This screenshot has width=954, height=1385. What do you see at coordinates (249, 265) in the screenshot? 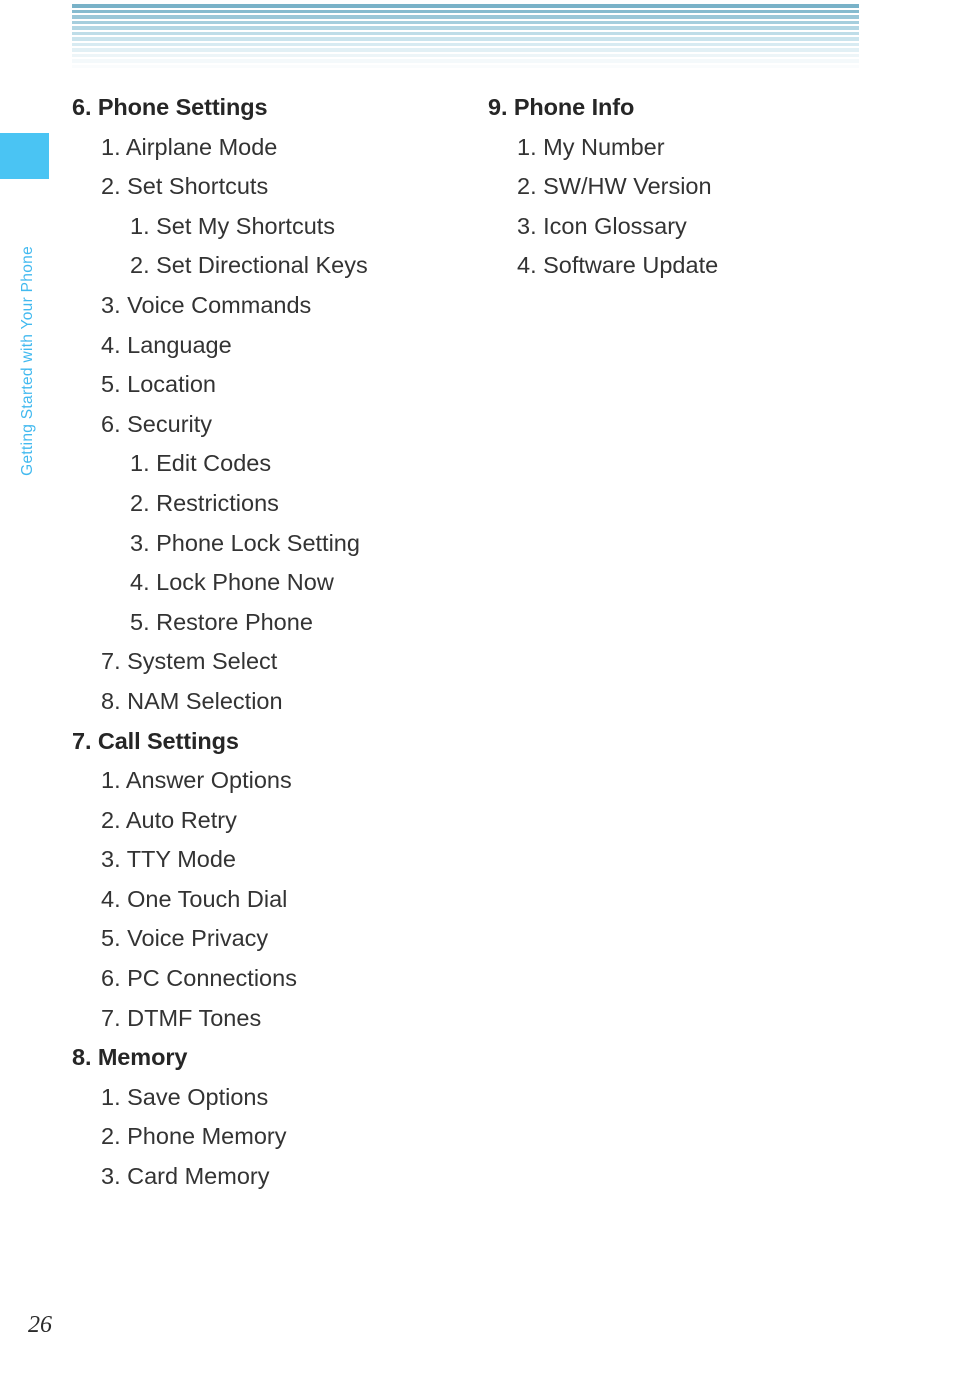
I see `menu-item: 2. Set Directional Keys` at bounding box center [249, 265].